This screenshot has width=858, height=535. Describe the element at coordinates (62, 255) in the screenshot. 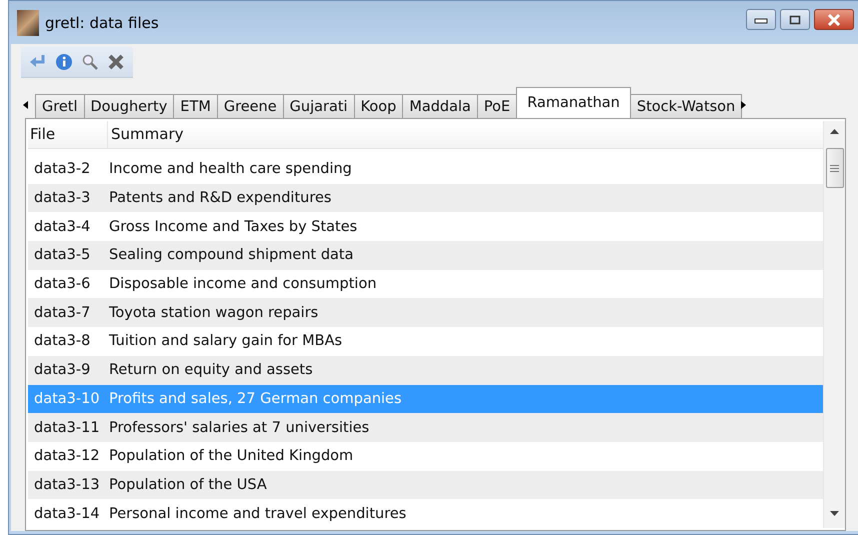

I see `file-cell-text: data3-5` at that location.